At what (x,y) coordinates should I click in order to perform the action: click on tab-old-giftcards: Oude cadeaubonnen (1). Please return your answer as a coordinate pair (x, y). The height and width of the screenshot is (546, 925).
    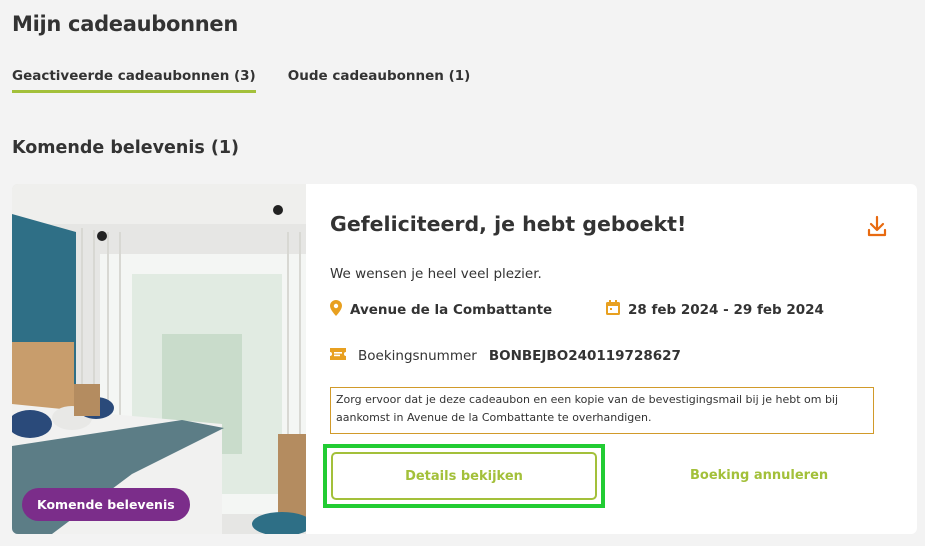
    Looking at the image, I should click on (379, 80).